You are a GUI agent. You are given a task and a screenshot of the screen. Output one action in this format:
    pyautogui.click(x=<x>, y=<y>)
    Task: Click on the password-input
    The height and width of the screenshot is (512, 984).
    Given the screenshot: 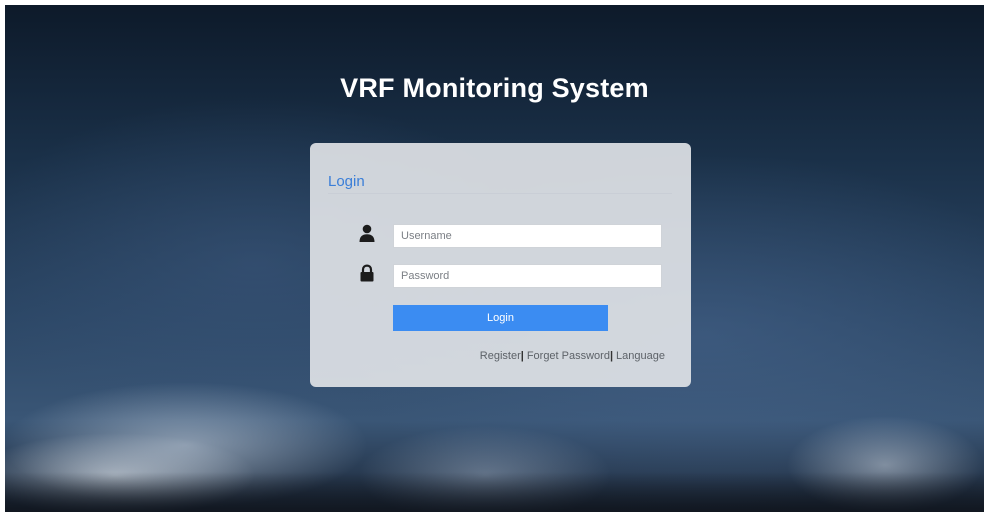 What is the action you would take?
    pyautogui.click(x=527, y=276)
    